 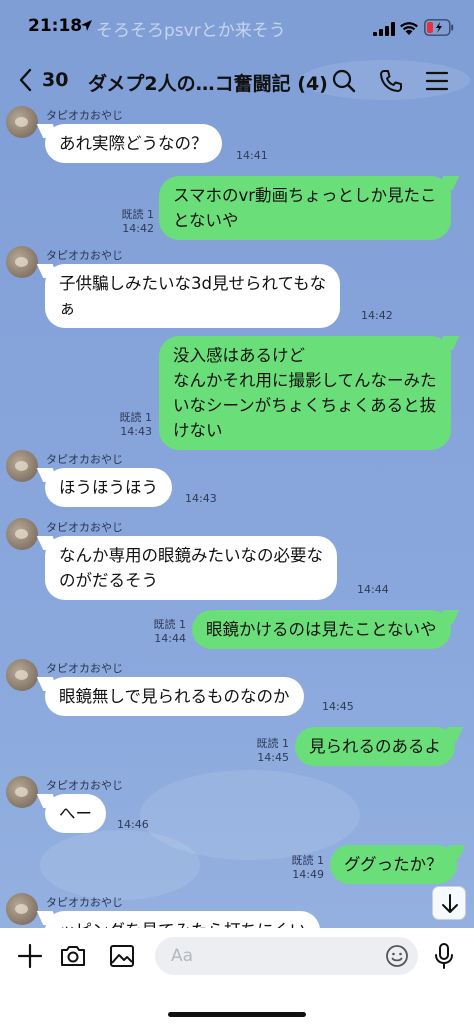 I want to click on message-text: へー, so click(x=75, y=813).